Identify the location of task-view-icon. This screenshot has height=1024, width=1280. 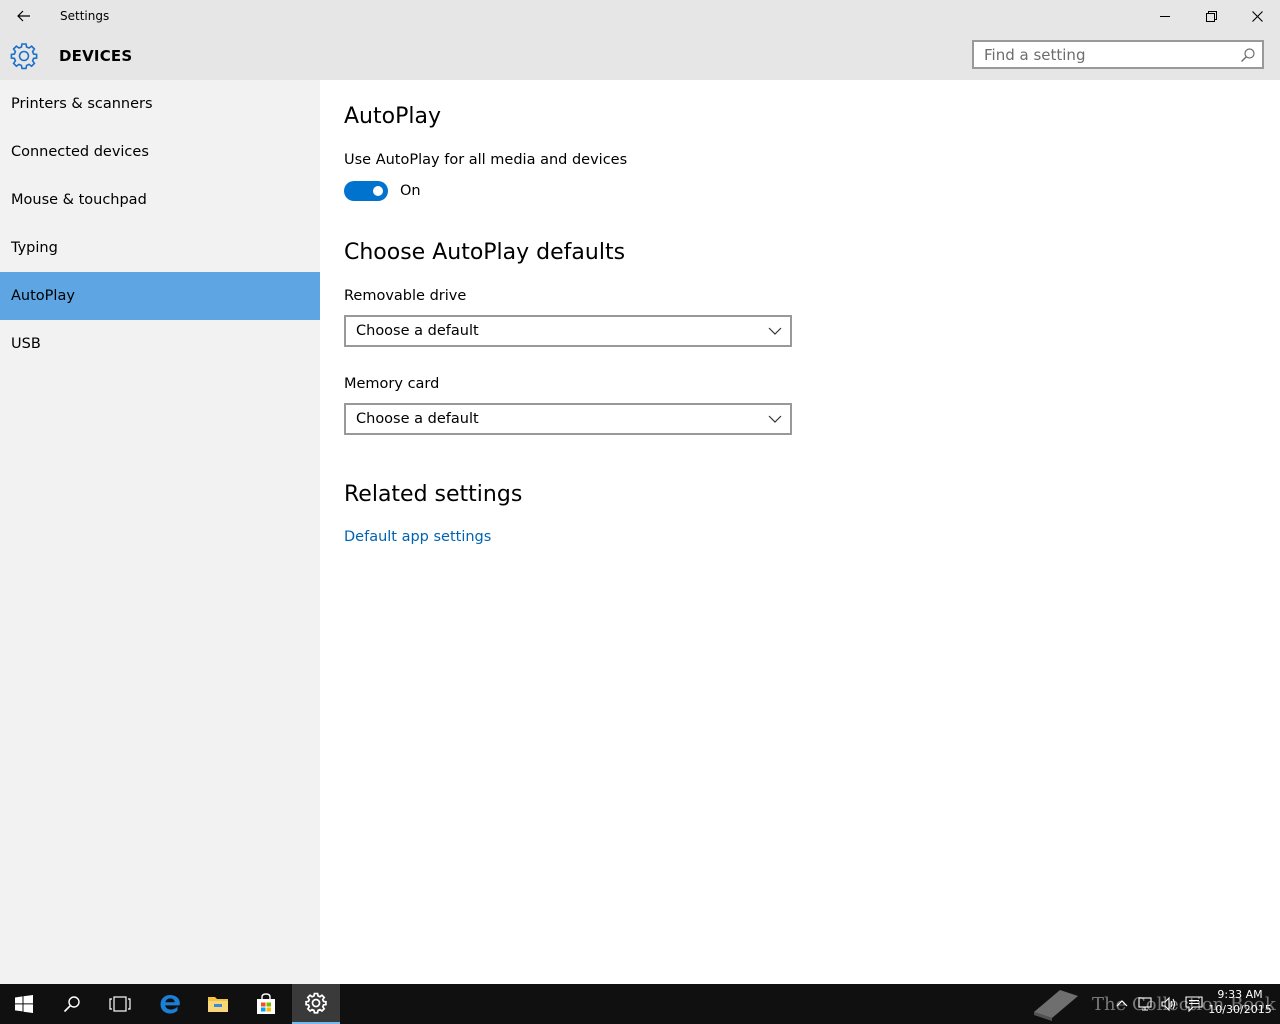
(120, 1004).